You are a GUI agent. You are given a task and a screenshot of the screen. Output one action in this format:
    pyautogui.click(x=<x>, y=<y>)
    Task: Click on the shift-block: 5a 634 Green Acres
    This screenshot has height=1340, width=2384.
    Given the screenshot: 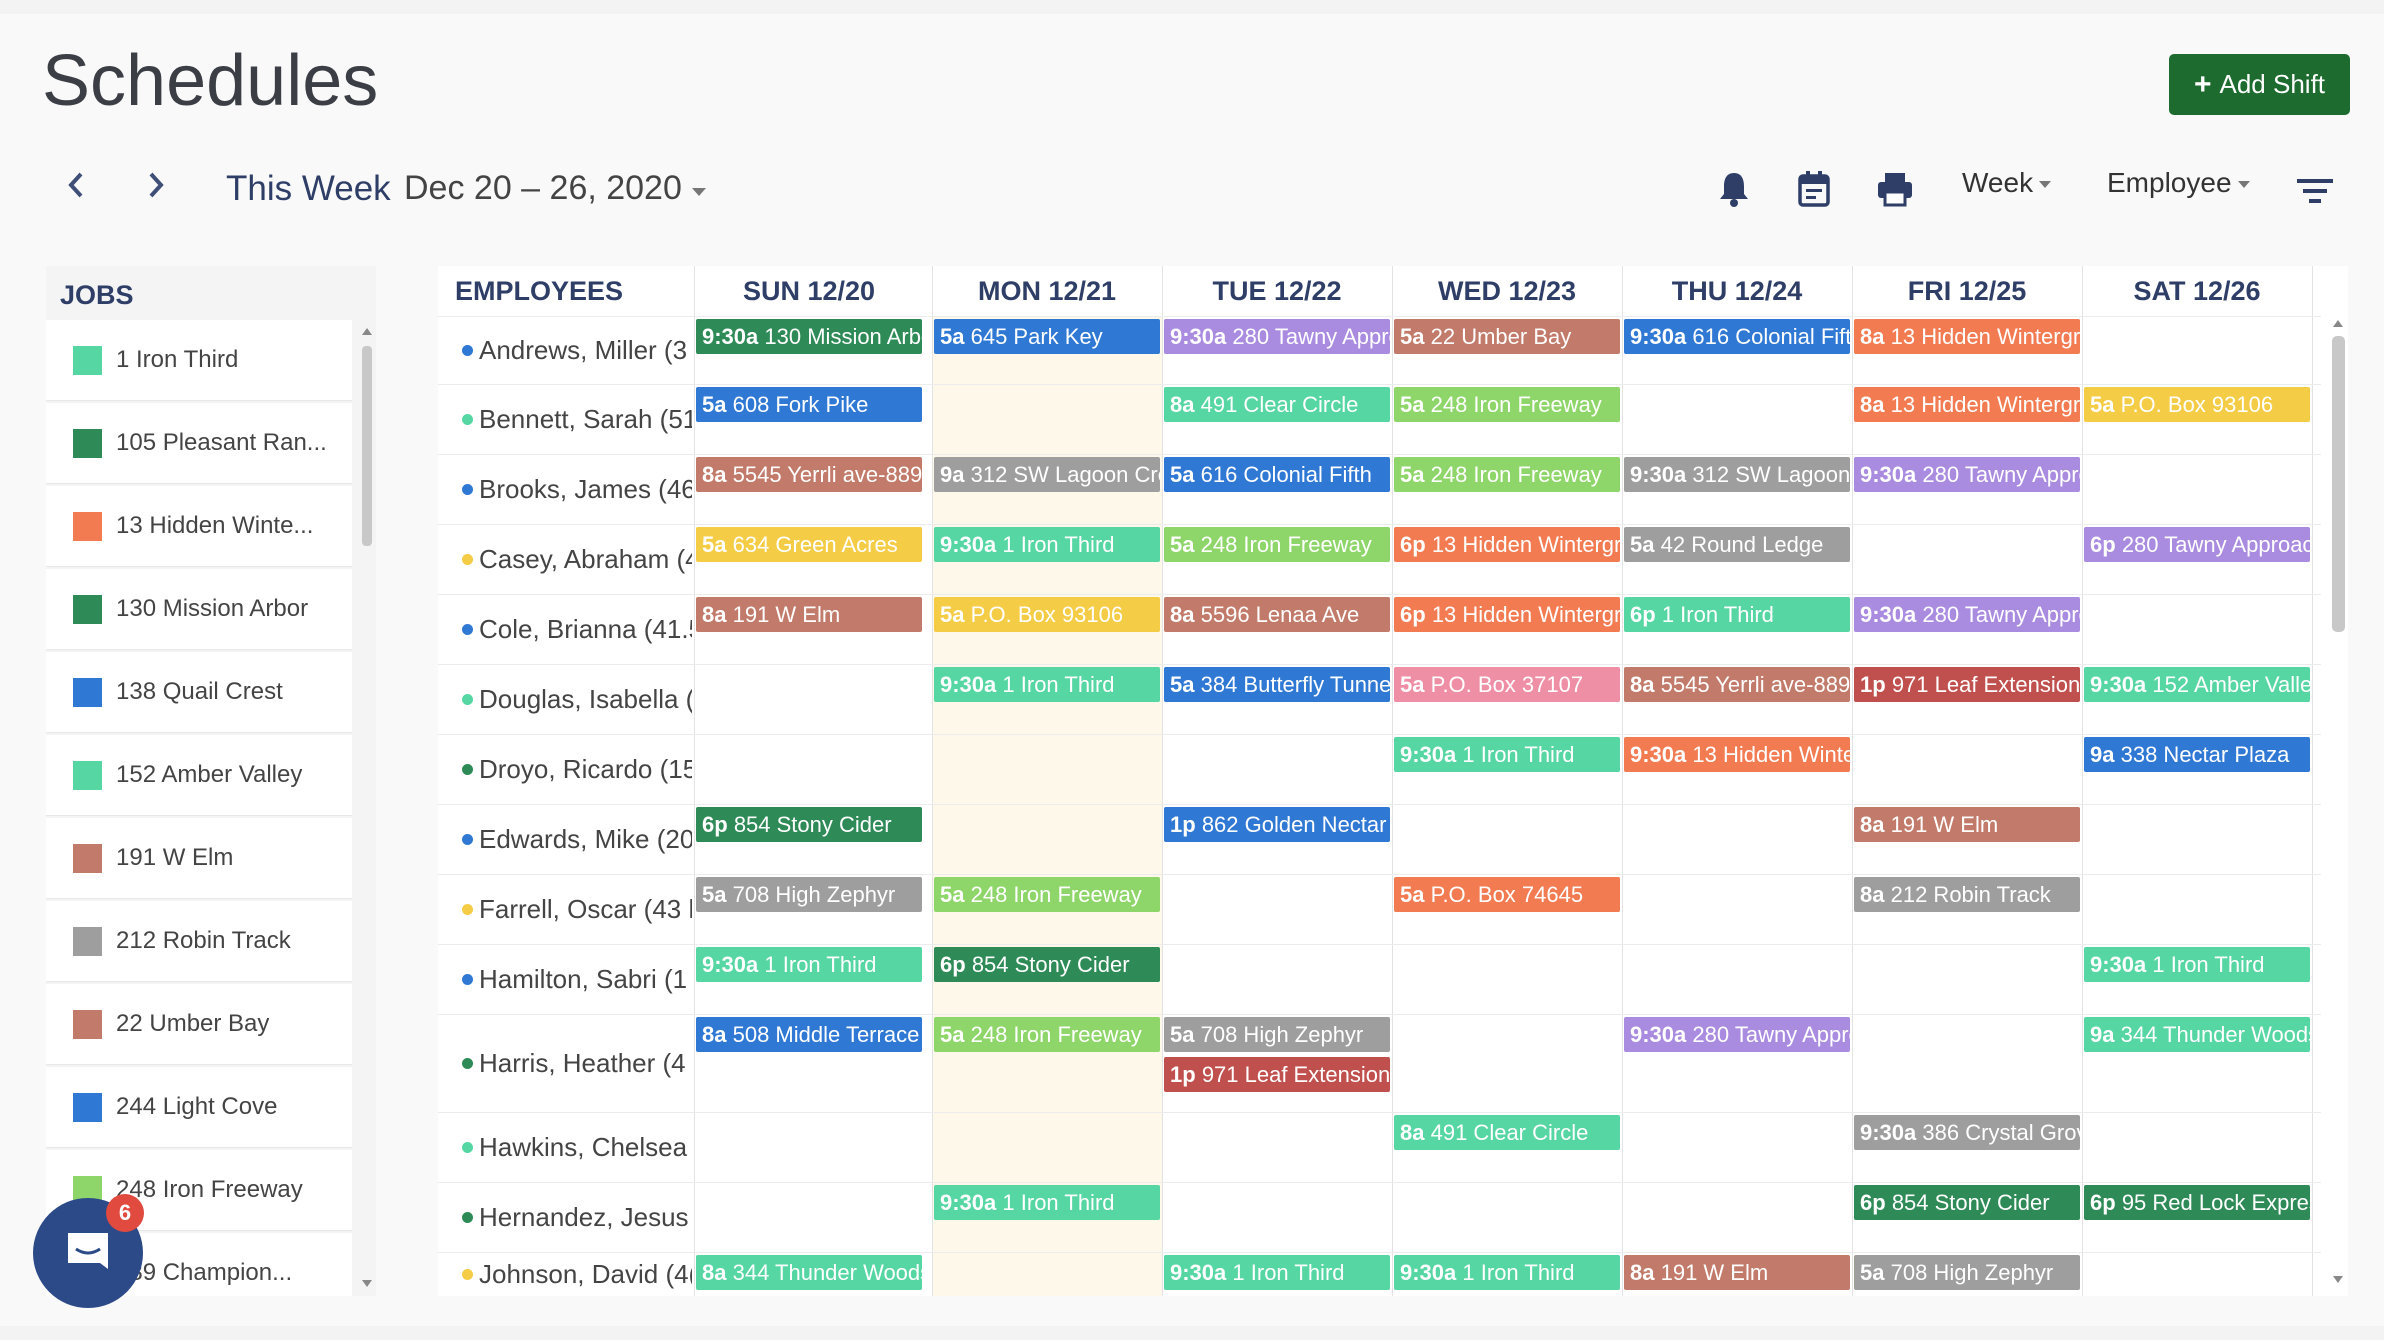 What is the action you would take?
    pyautogui.click(x=809, y=544)
    